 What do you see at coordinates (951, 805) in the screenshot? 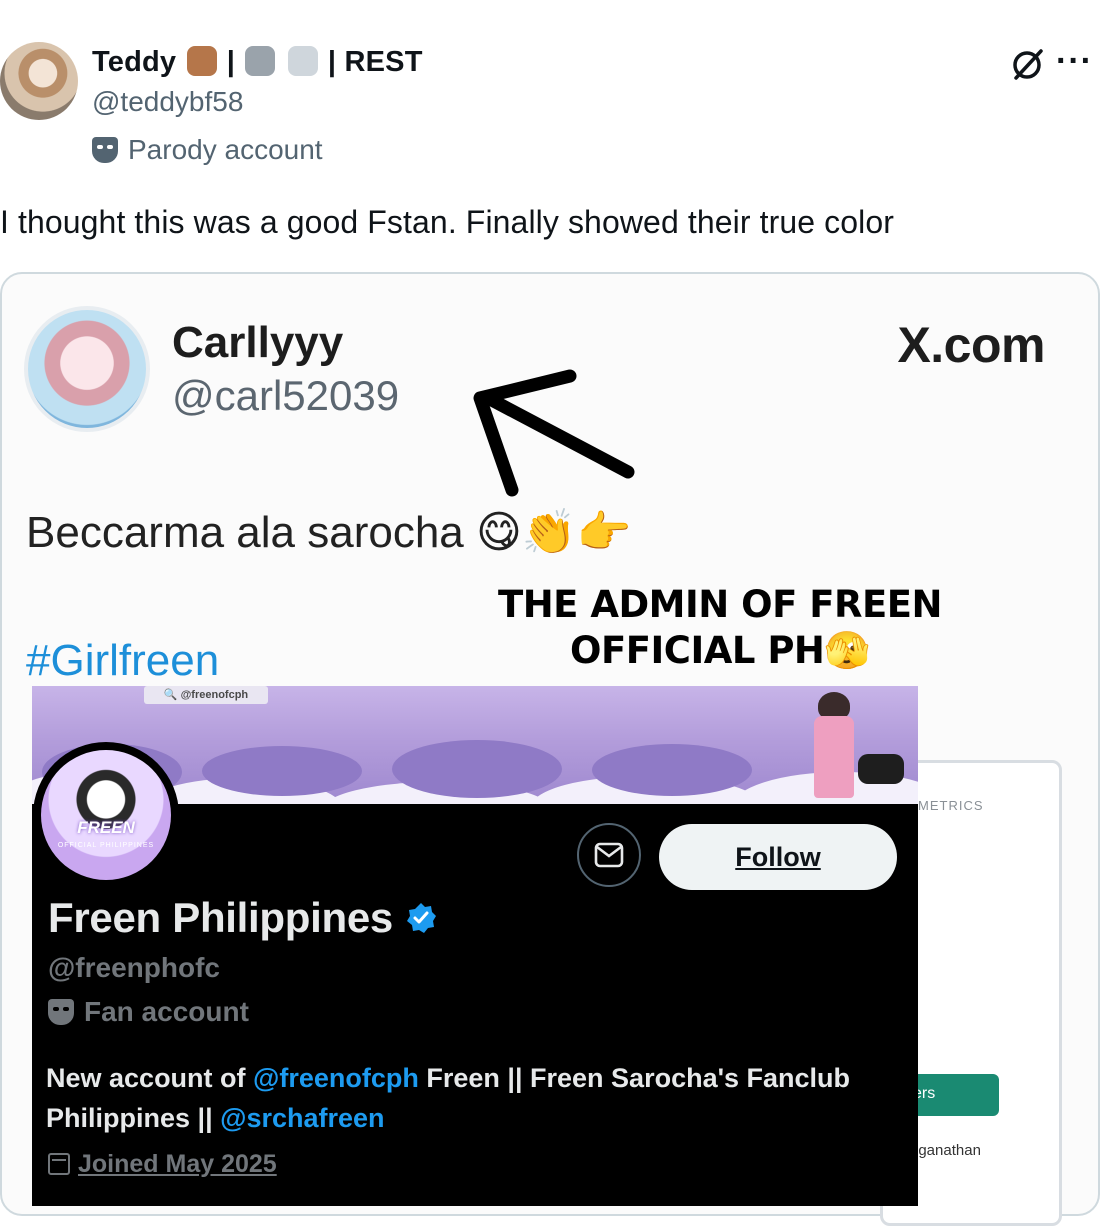
I see `metrics-label: METRICS` at bounding box center [951, 805].